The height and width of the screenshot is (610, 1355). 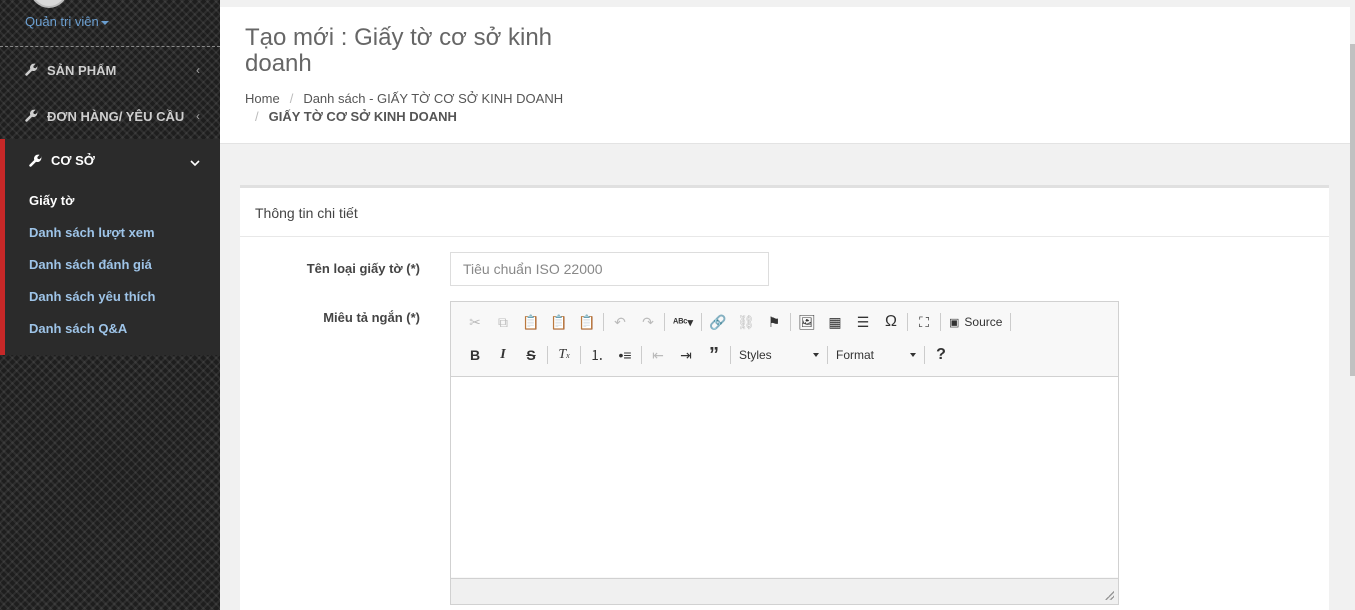 What do you see at coordinates (587, 322) in the screenshot?
I see `paste-word-icon: 📋` at bounding box center [587, 322].